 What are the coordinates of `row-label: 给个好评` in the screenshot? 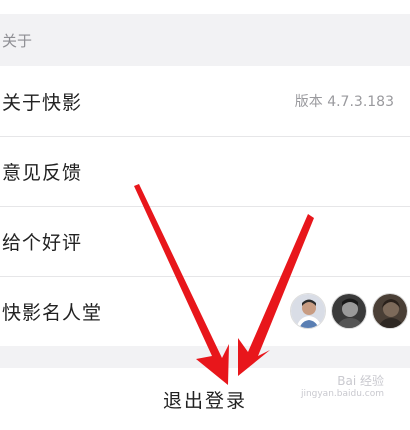 It's located at (42, 242).